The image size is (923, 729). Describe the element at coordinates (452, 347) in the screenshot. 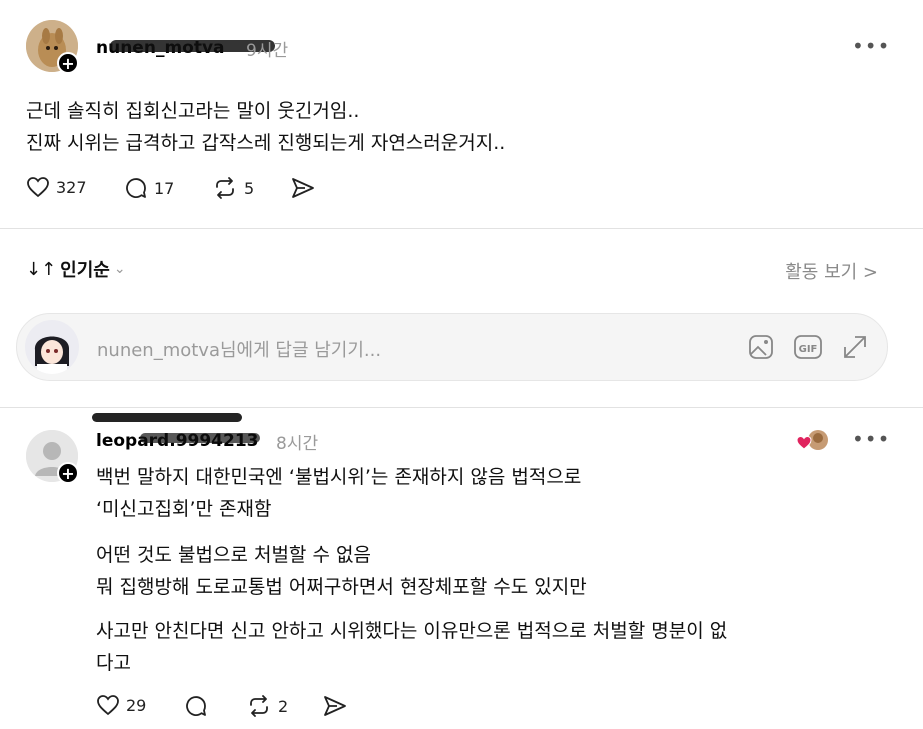

I see `reply-input-box: nunen_motva님에게 답글 남기기... GIF` at that location.